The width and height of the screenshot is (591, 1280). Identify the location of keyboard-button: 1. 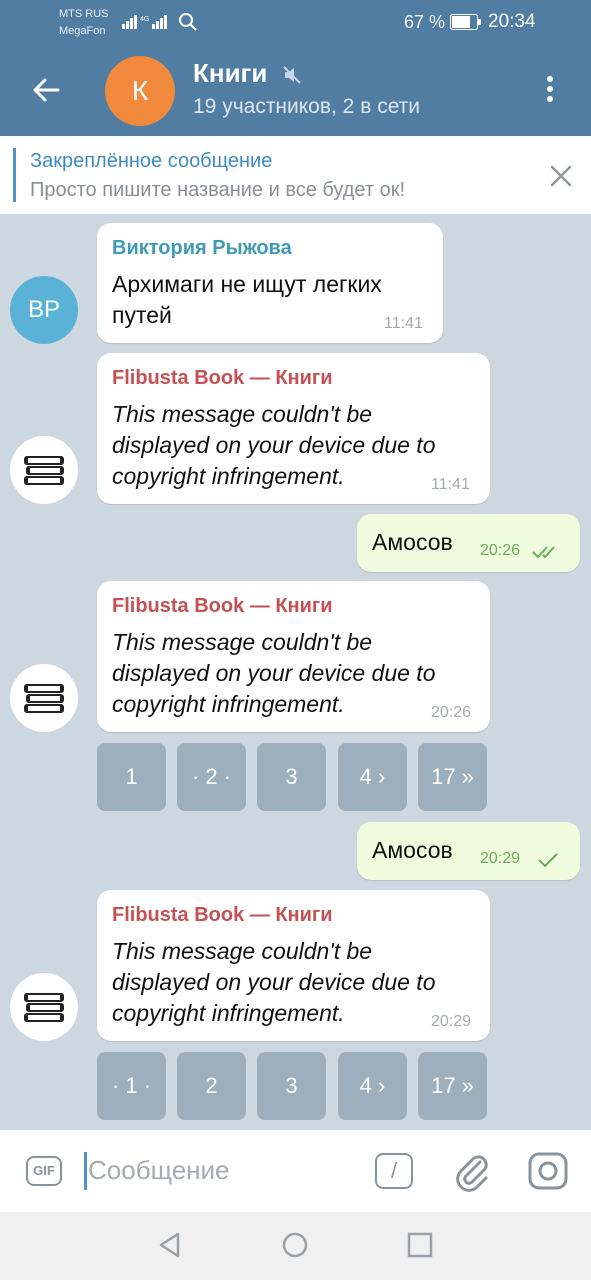
(131, 777).